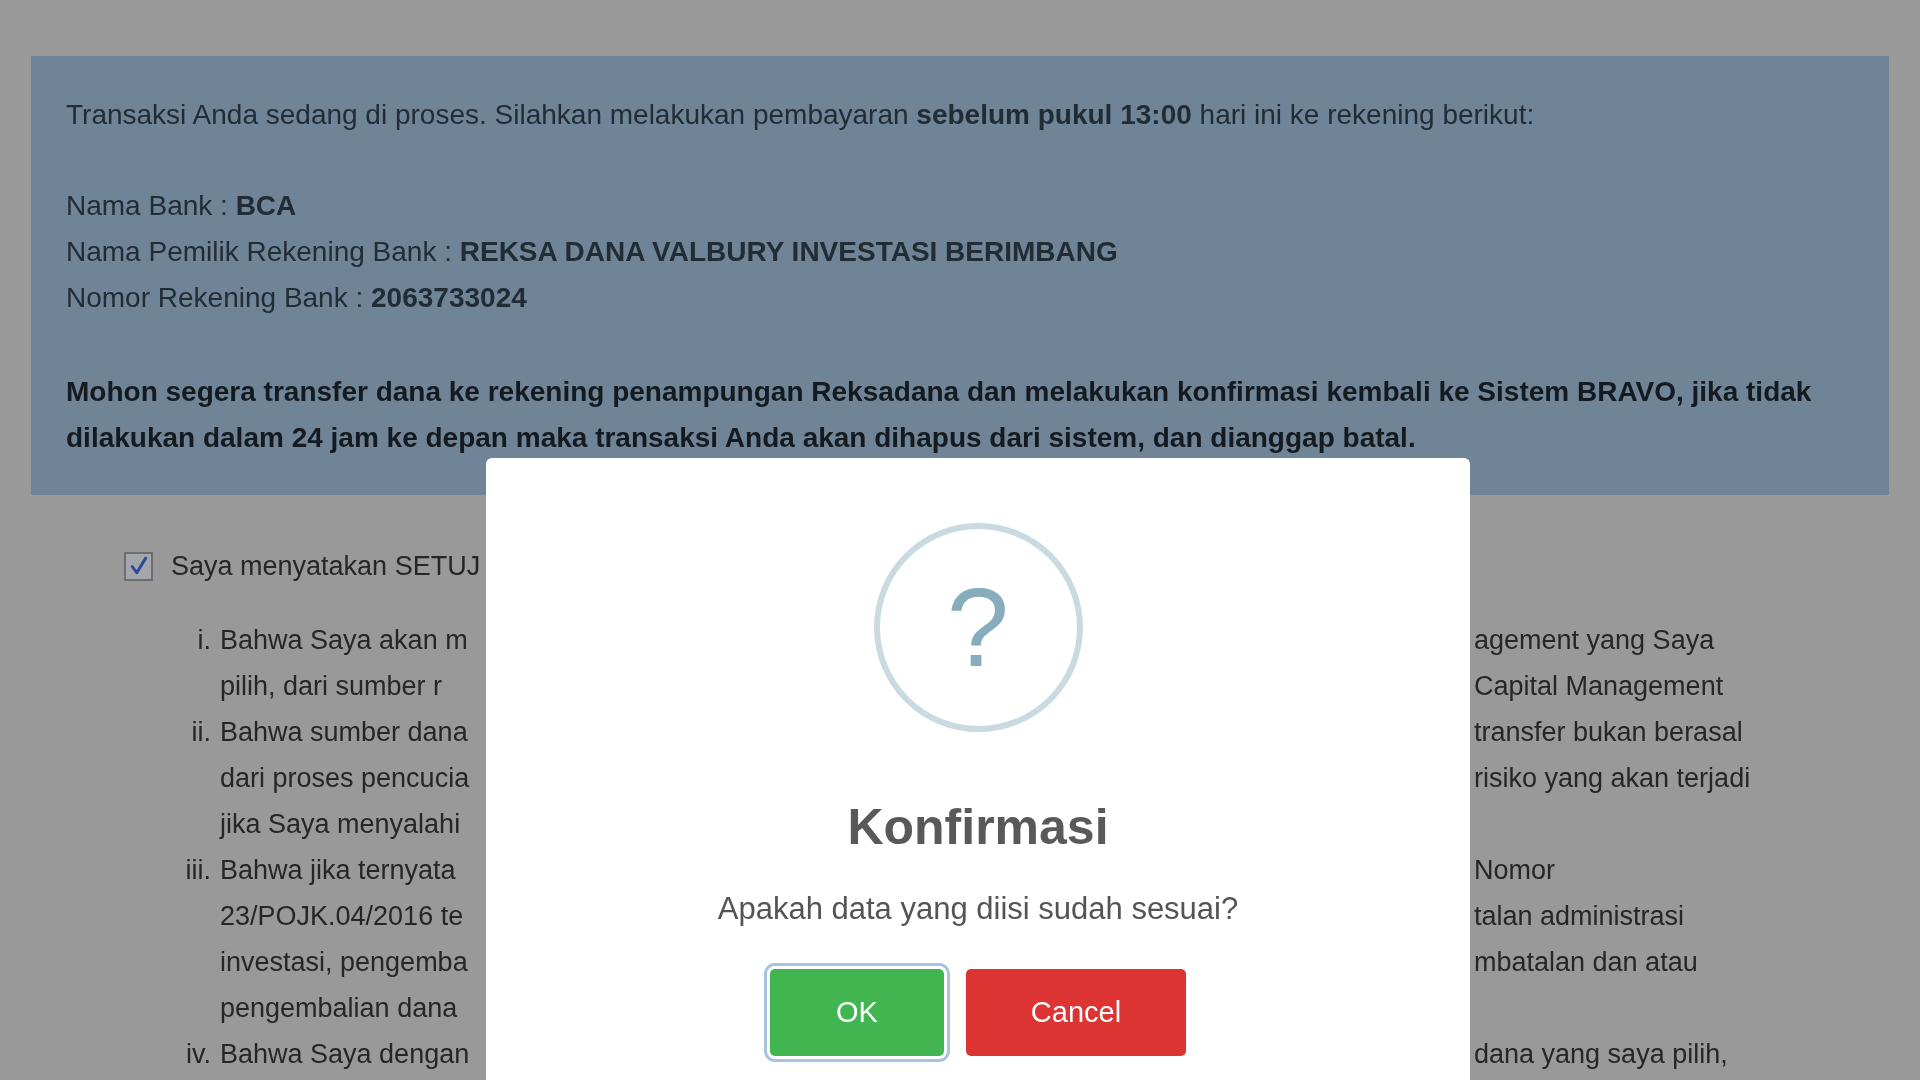 This screenshot has height=1080, width=1920. What do you see at coordinates (345, 1053) in the screenshot?
I see `statement-text: Bahwa Saya dengan` at bounding box center [345, 1053].